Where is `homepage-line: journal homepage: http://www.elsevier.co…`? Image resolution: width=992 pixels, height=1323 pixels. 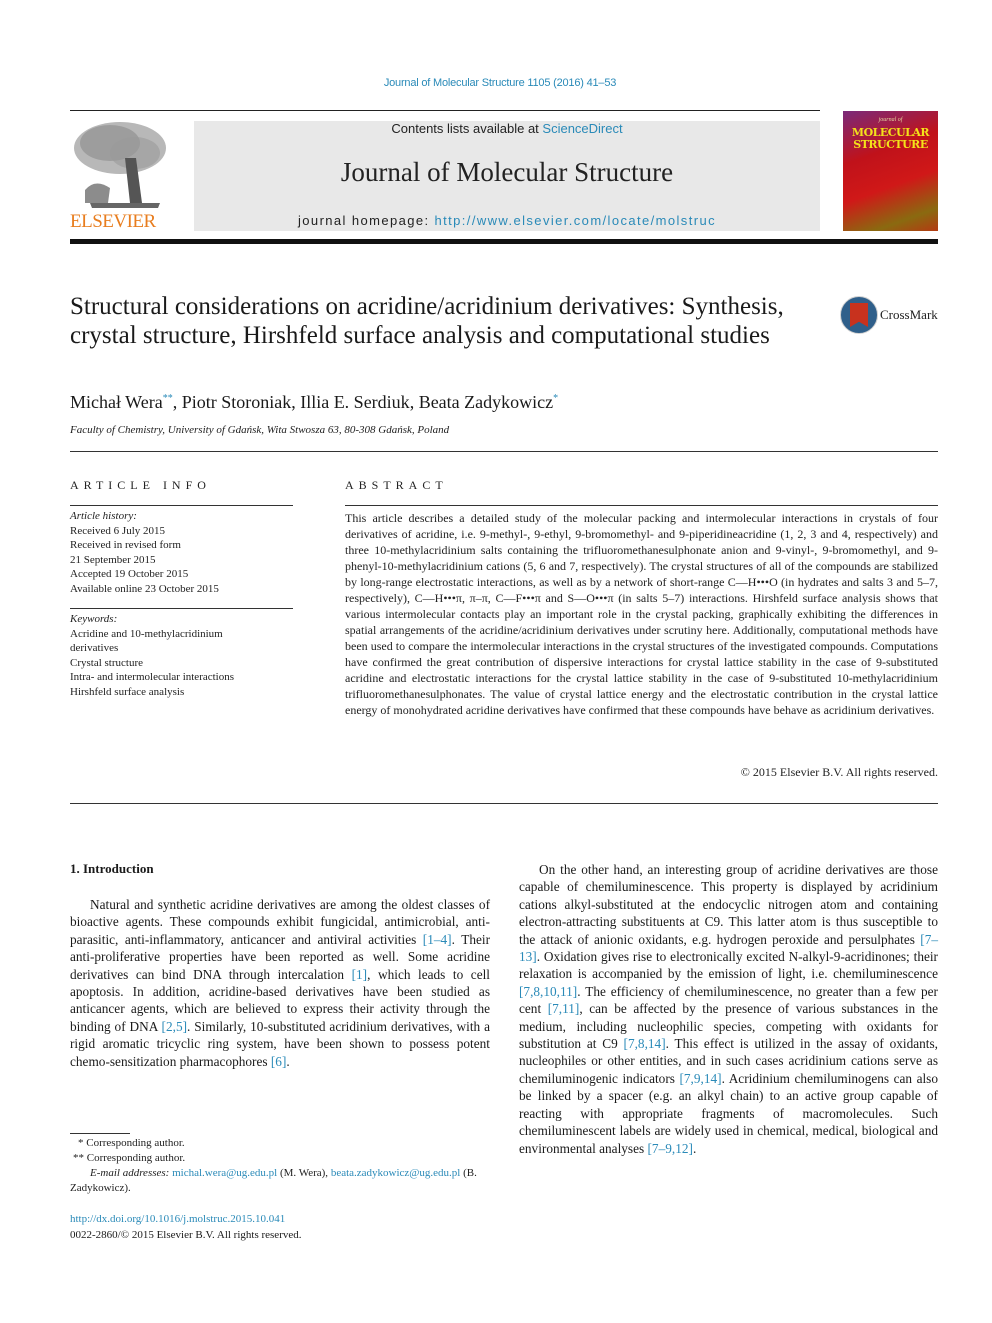
homepage-line: journal homepage: http://www.elsevier.co… is located at coordinates (507, 220).